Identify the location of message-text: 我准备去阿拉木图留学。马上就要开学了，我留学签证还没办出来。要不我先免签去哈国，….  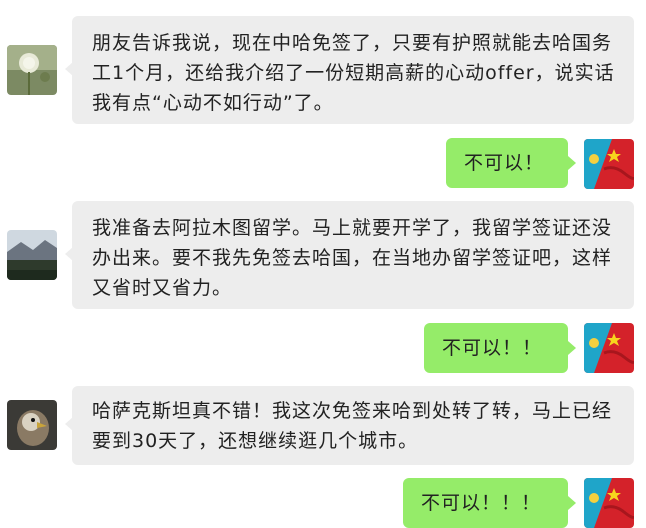
(352, 258).